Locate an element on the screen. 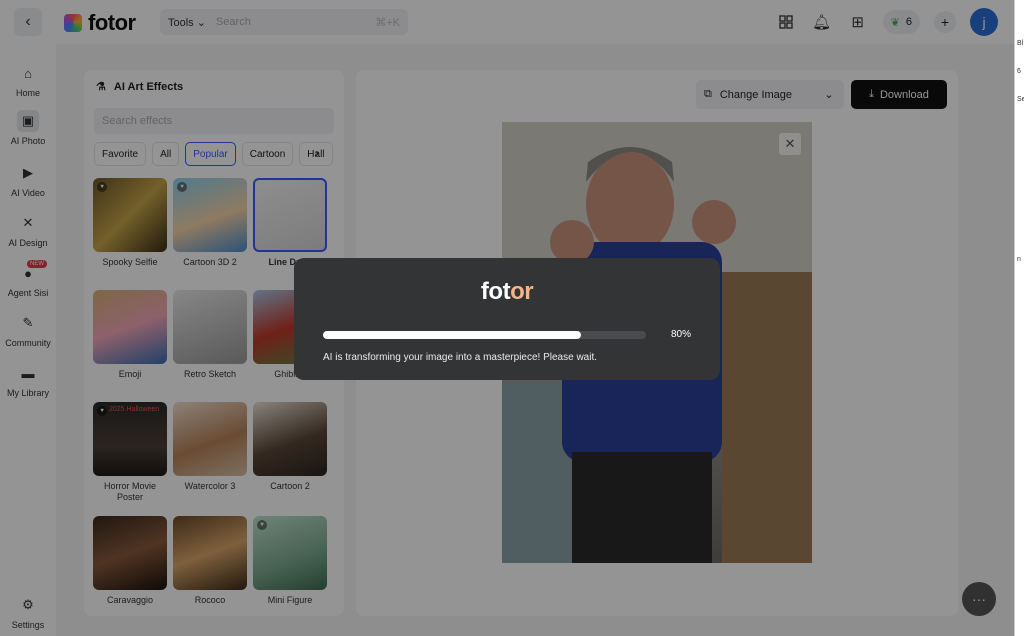 This screenshot has height=636, width=1024. progress-percent: 80% is located at coordinates (681, 334).